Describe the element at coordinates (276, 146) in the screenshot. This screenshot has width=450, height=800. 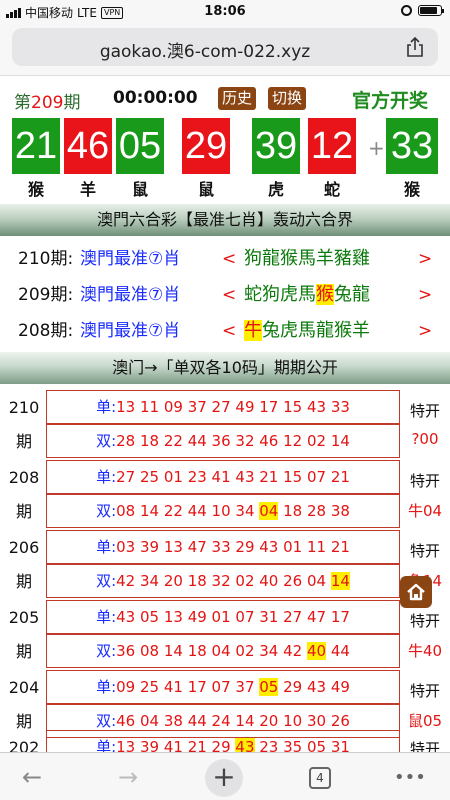
I see `draw-number-5: 39` at that location.